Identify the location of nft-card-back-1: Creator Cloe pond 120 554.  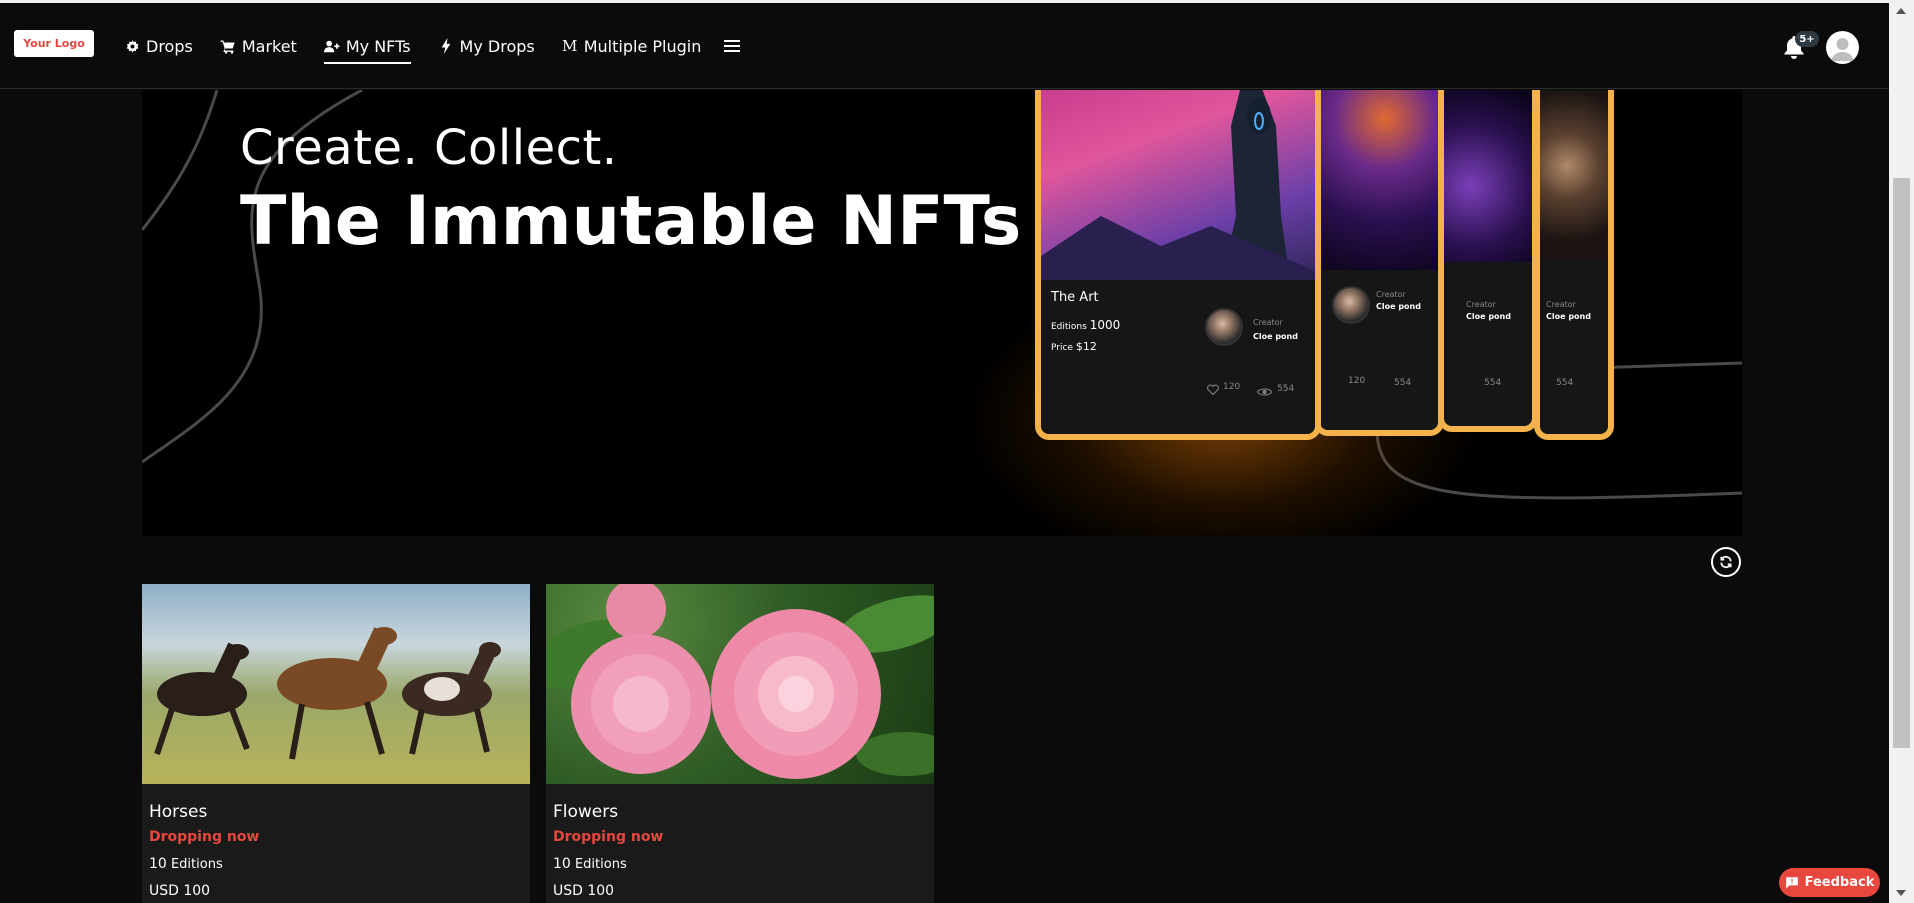
(1379, 263).